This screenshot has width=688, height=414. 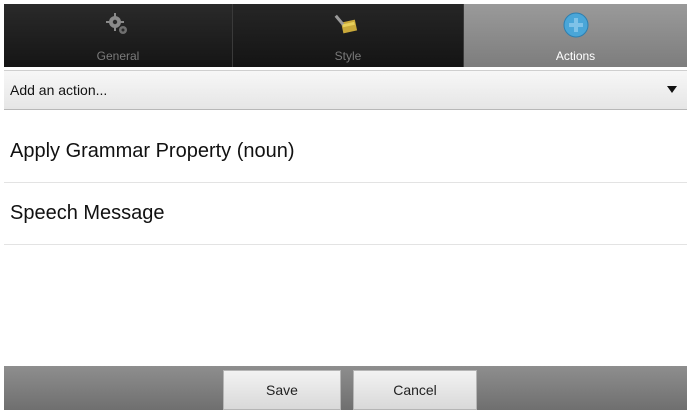 I want to click on tab-general-label: General, so click(x=118, y=56).